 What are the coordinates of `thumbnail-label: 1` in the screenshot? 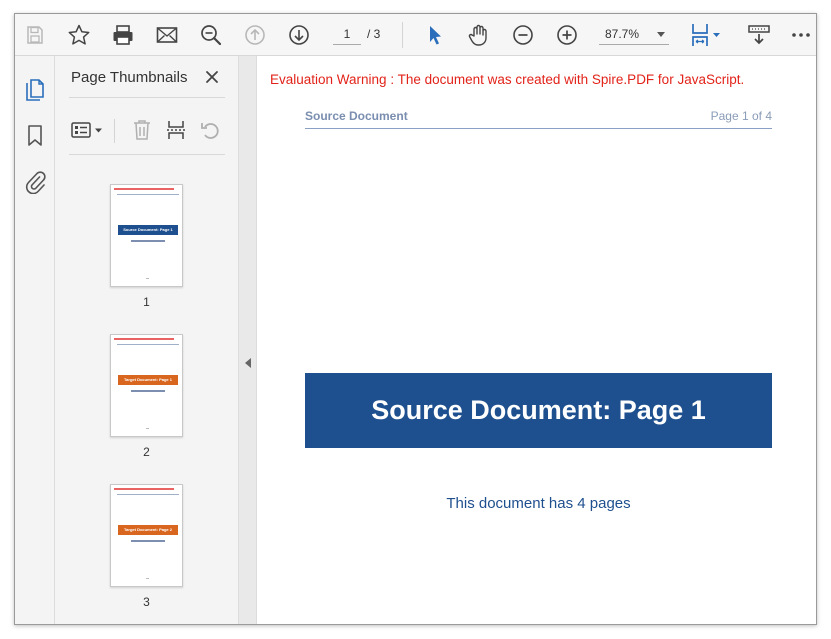 It's located at (146, 302).